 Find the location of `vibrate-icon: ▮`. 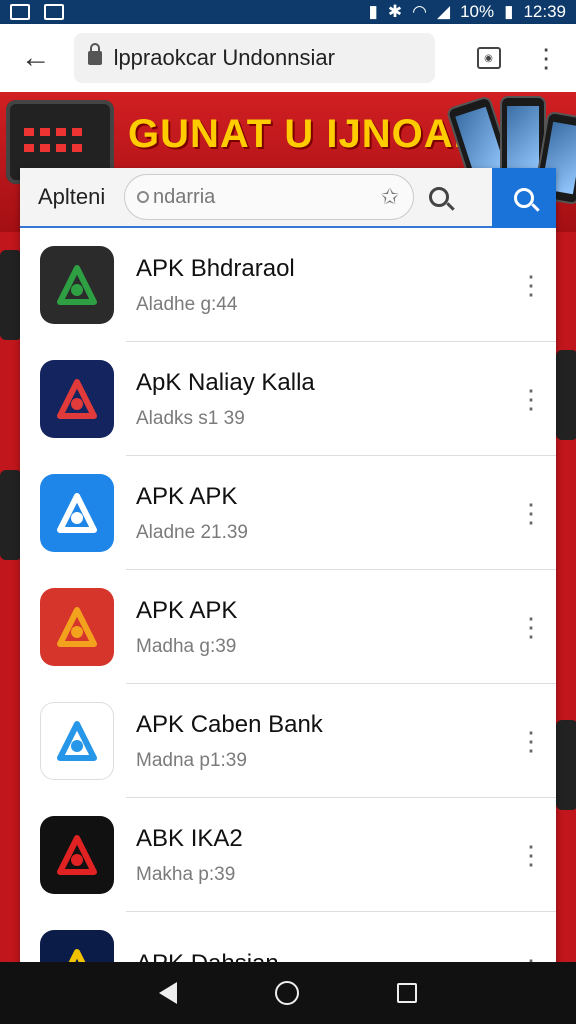

vibrate-icon: ▮ is located at coordinates (373, 11).